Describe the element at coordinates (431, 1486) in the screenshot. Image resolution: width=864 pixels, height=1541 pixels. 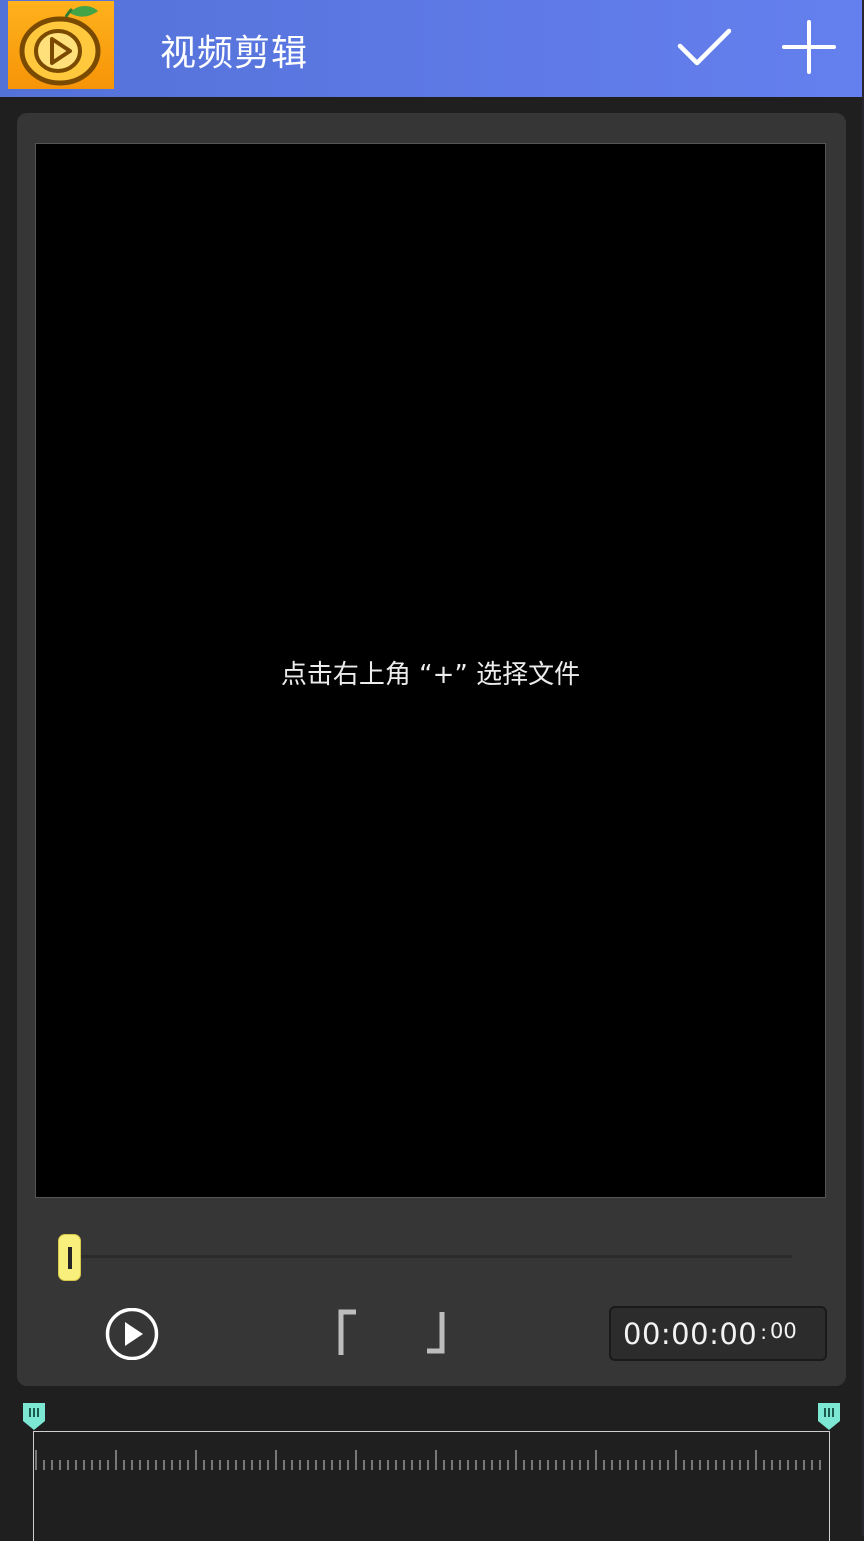
I see `timeline-track` at that location.